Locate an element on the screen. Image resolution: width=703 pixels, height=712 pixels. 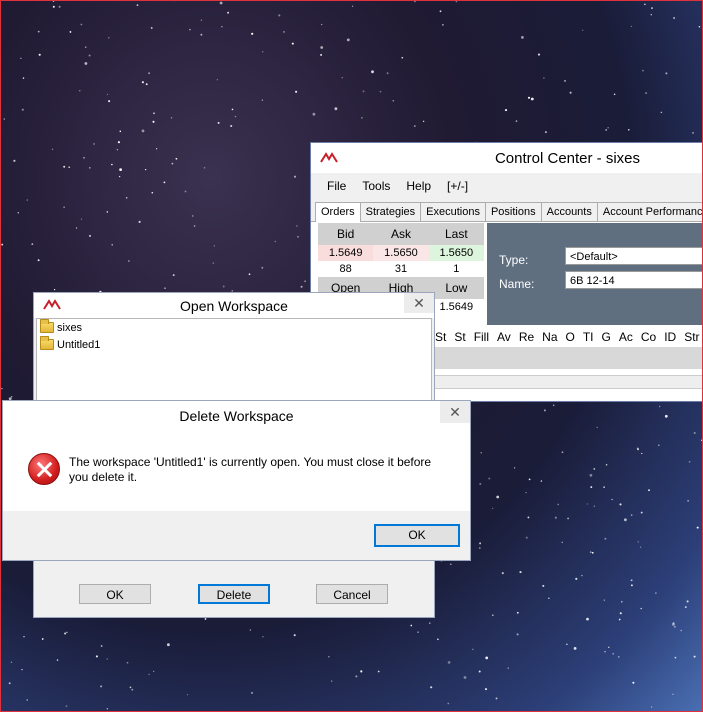
tab-positions: Positions is located at coordinates (513, 211).